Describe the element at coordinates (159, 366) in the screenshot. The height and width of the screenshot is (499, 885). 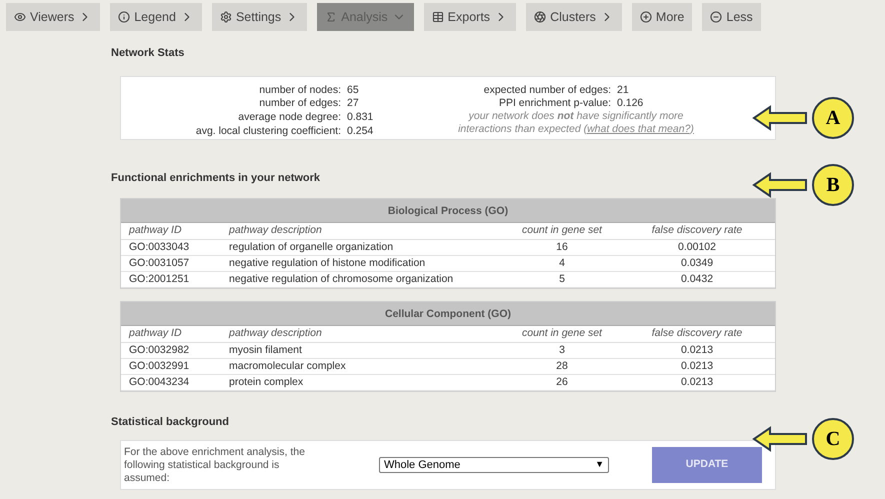
I see `table-cell-text: GO:0032991` at that location.